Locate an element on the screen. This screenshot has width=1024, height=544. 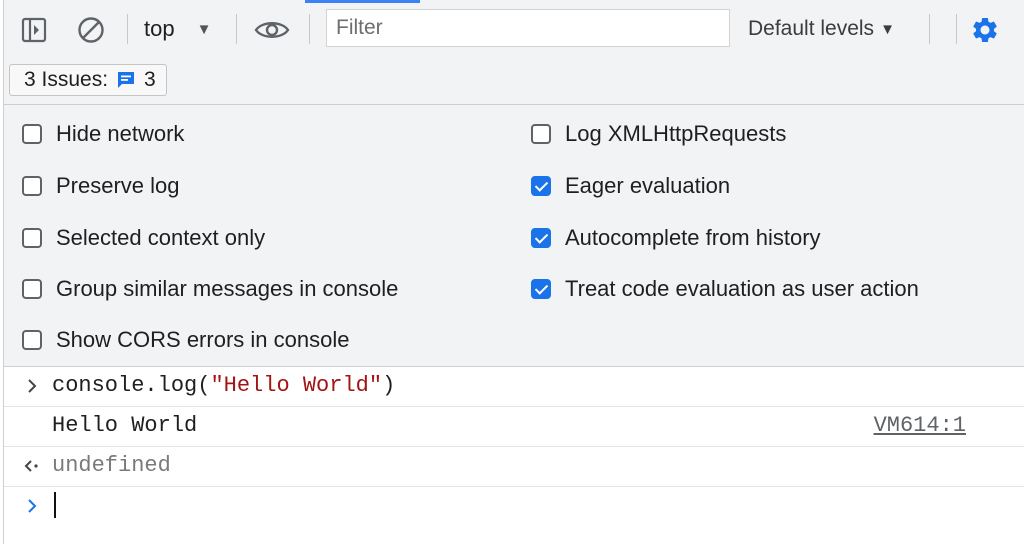
autocomplete-history-option: Autocomplete from history is located at coordinates (676, 238).